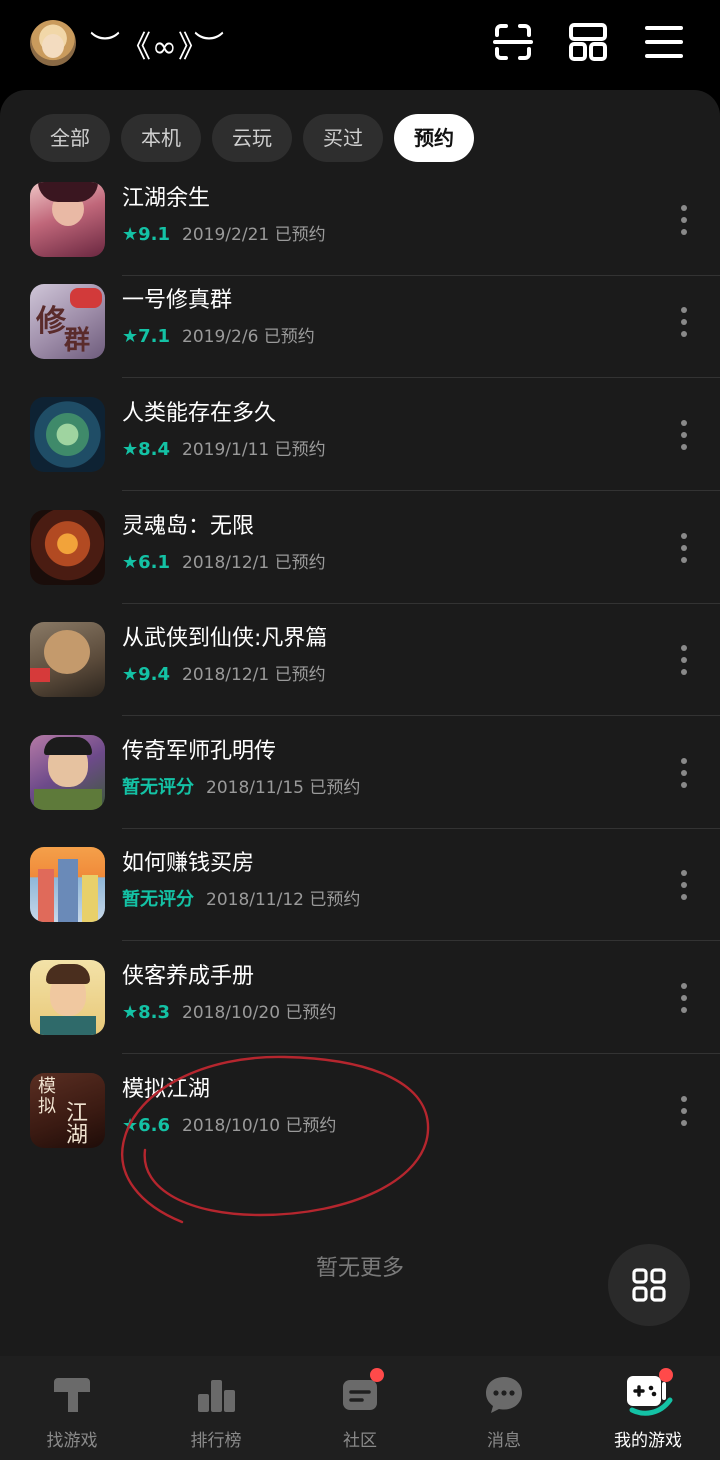  What do you see at coordinates (360, 238) in the screenshot?
I see `list-item: 江湖余生 ★9.1 2019/2/21 已预约` at bounding box center [360, 238].